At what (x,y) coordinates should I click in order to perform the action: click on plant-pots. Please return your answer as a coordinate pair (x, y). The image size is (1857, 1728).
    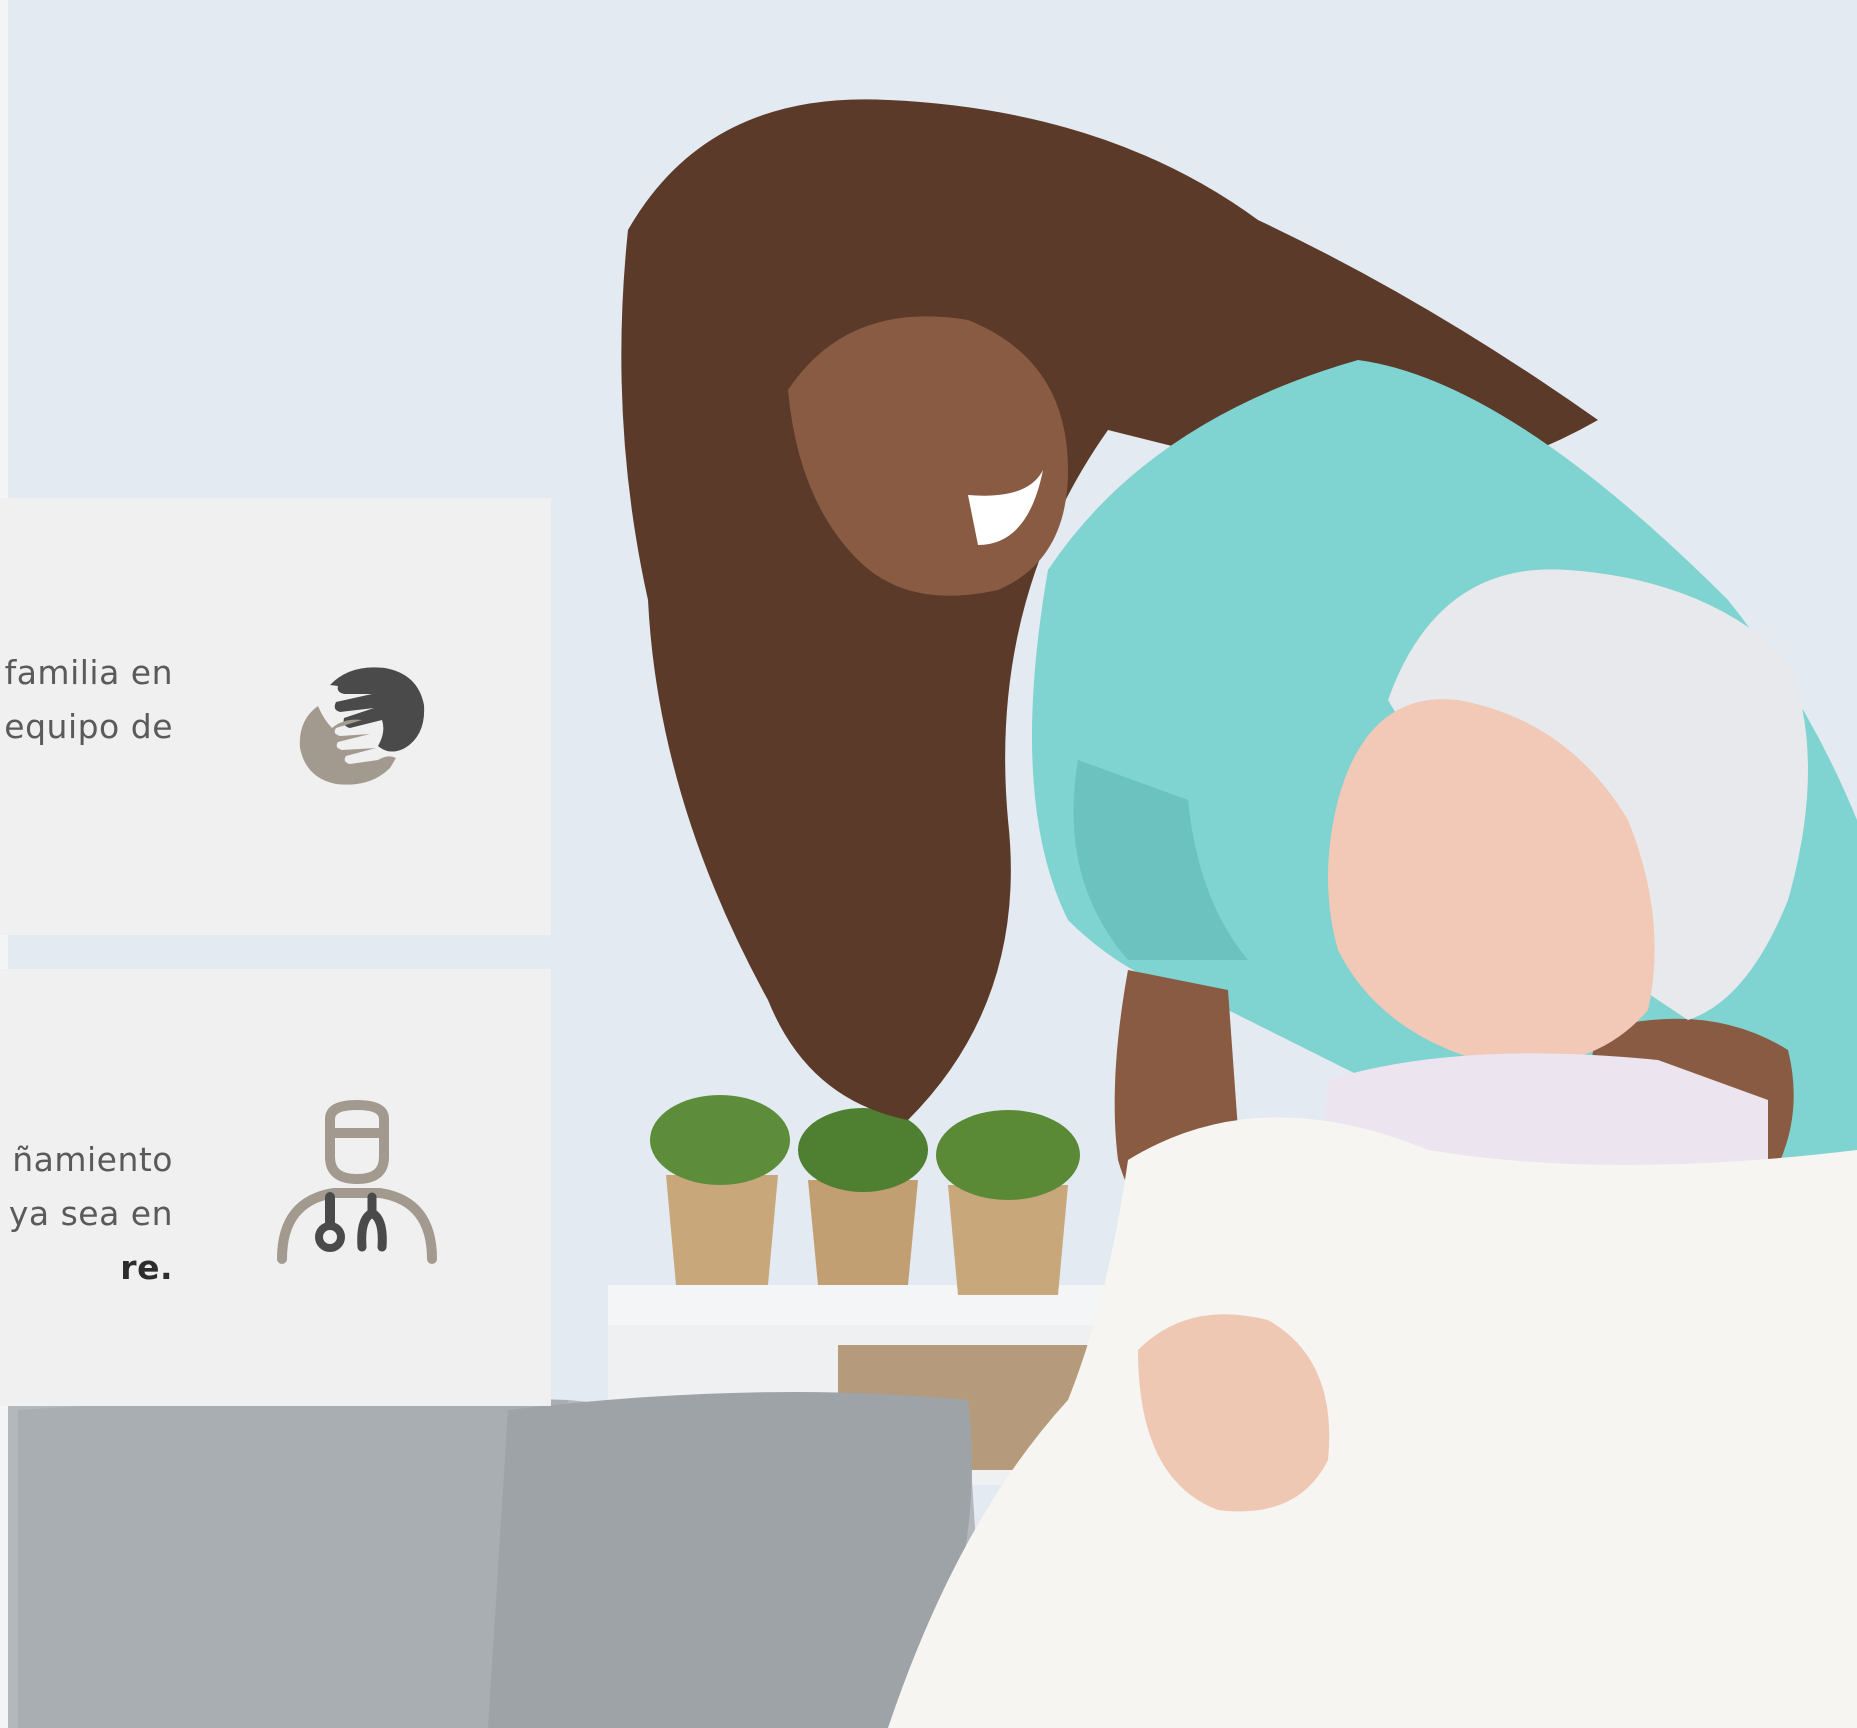
    Looking at the image, I should click on (865, 1195).